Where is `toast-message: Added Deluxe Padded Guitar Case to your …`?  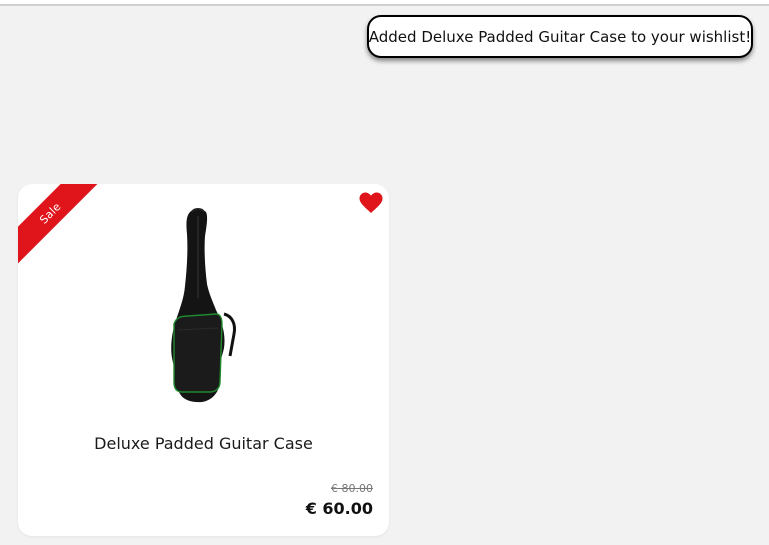 toast-message: Added Deluxe Padded Guitar Case to your … is located at coordinates (560, 36).